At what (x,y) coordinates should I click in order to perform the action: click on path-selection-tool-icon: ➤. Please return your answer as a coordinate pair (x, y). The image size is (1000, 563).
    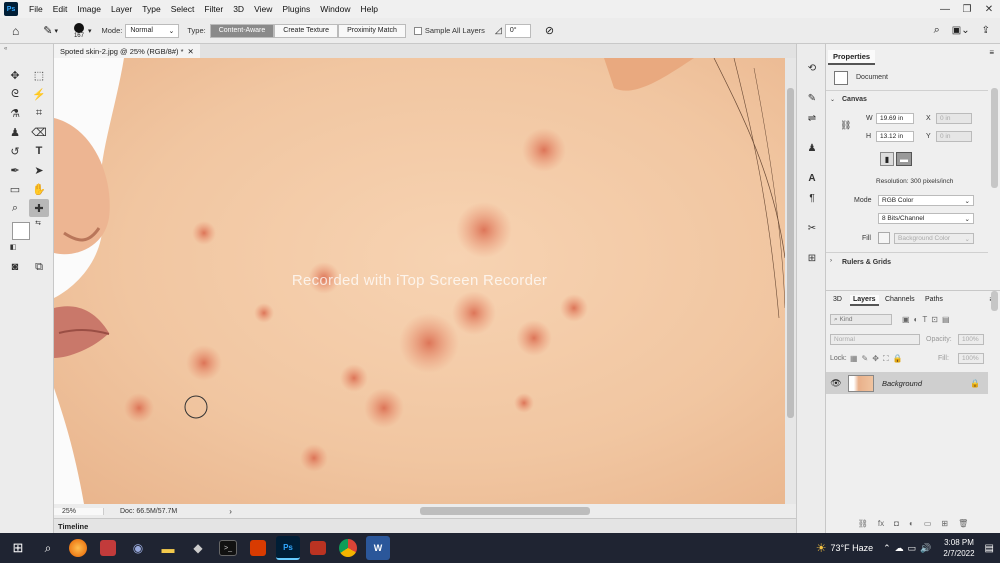
    Looking at the image, I should click on (39, 170).